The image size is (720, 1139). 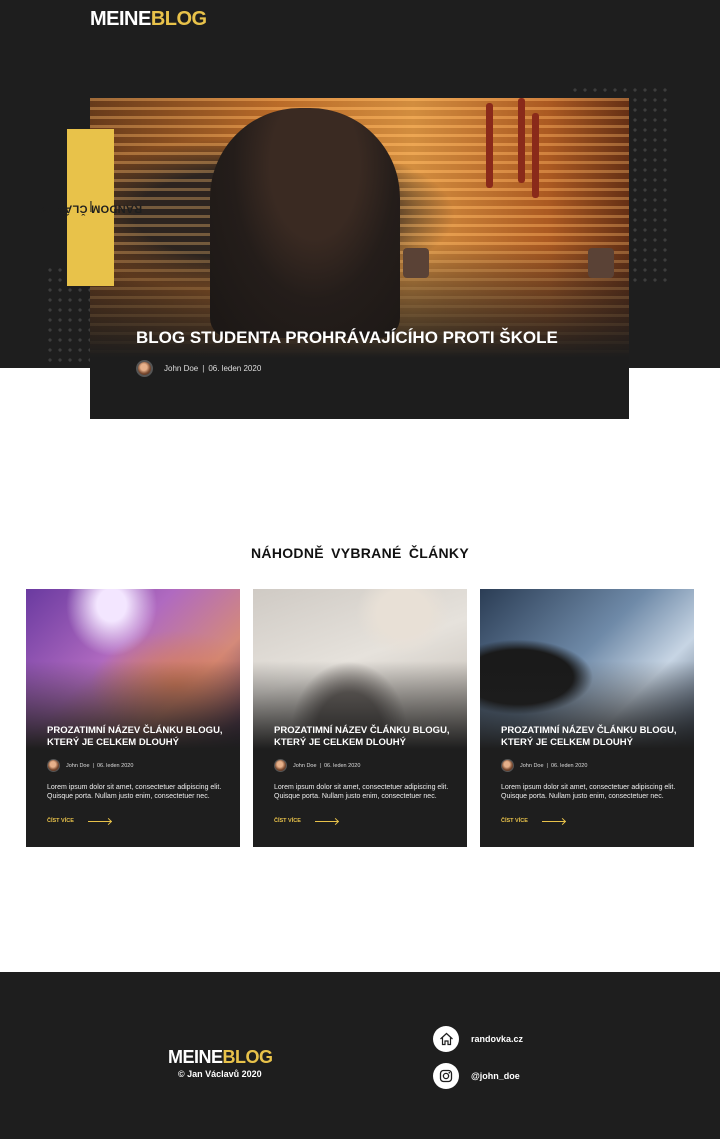 What do you see at coordinates (360, 553) in the screenshot?
I see `section-title: NÁHODNĚ VYBRANÉ ČLÁNKY` at bounding box center [360, 553].